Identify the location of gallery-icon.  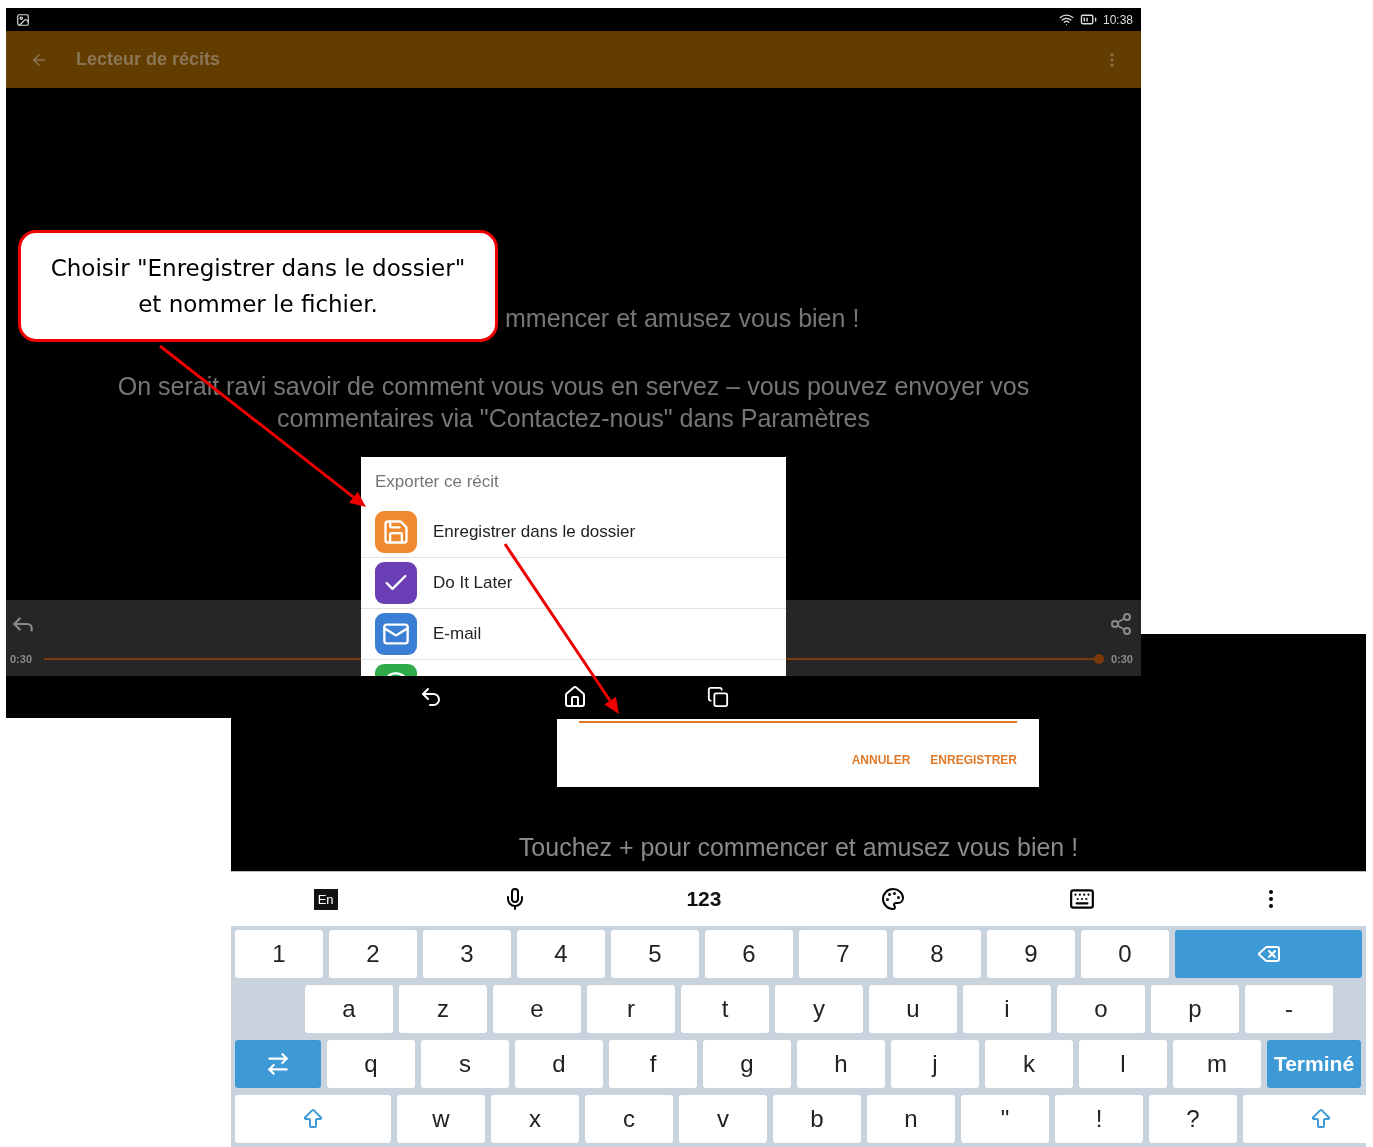
(23, 19).